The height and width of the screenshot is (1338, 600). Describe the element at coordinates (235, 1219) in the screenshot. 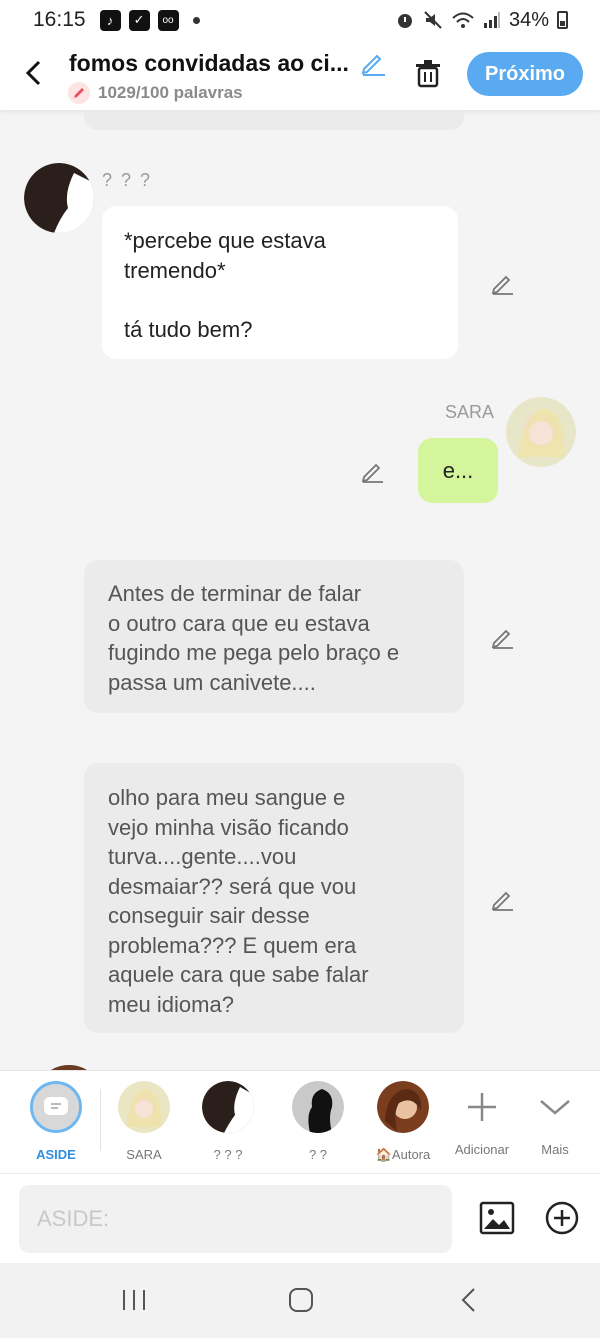

I see `message-input` at that location.